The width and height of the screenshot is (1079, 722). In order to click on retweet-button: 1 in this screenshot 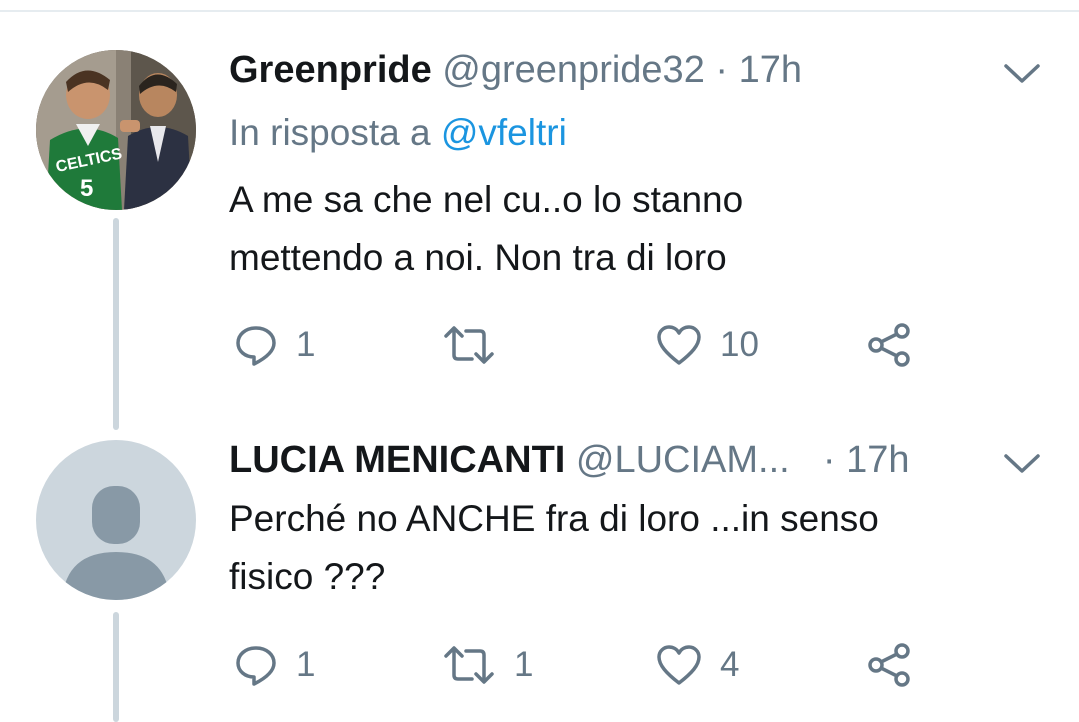, I will do `click(487, 665)`.